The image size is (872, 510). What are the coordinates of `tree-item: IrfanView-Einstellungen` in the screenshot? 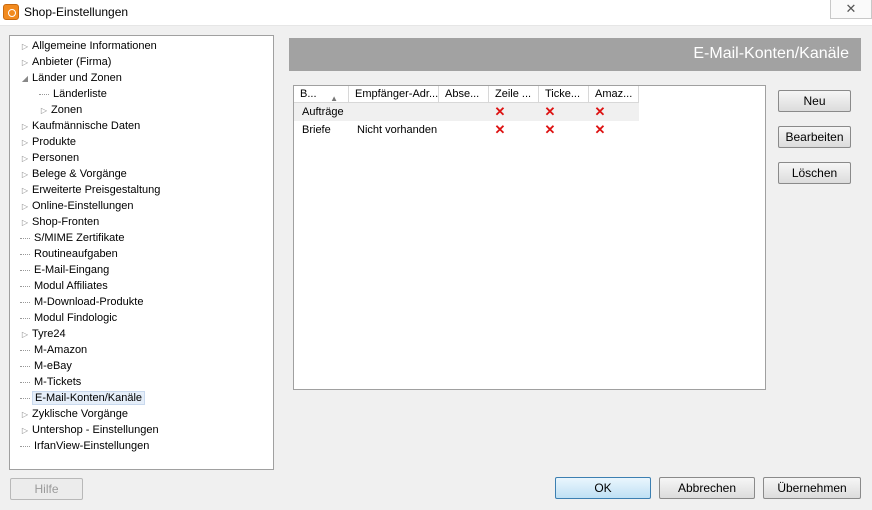 It's located at (85, 446).